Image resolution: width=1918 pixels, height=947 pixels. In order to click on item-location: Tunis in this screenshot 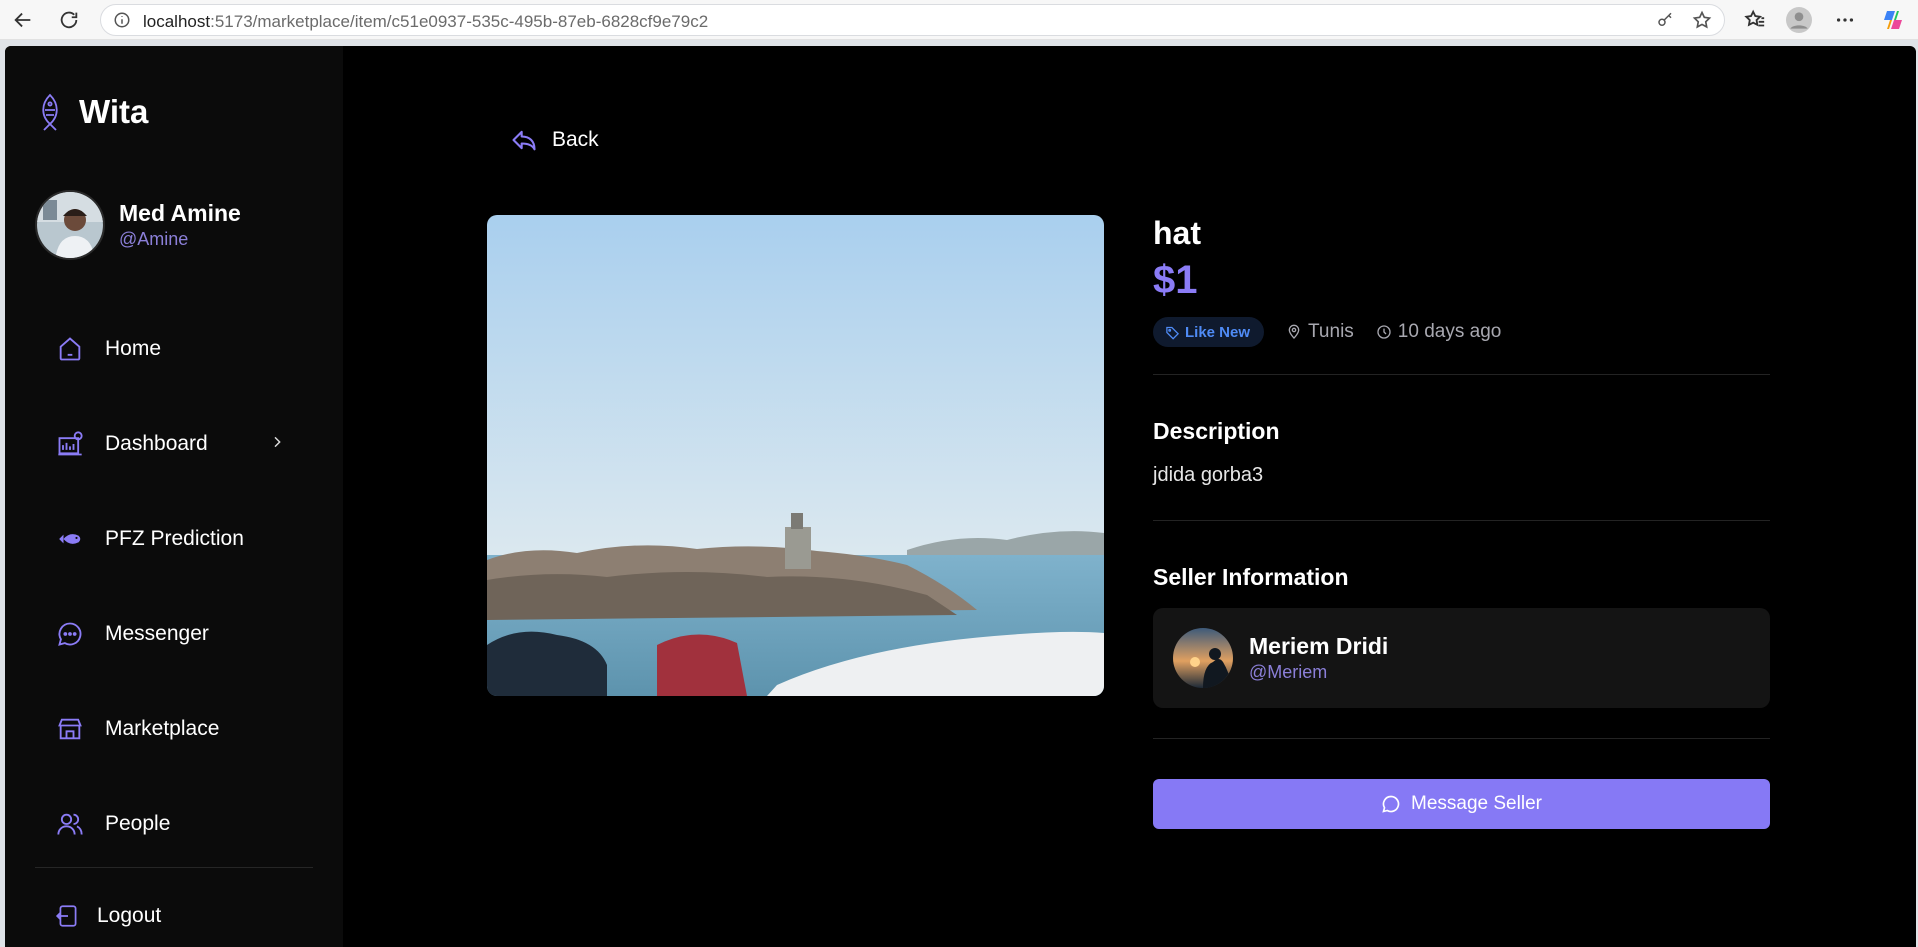, I will do `click(1320, 332)`.